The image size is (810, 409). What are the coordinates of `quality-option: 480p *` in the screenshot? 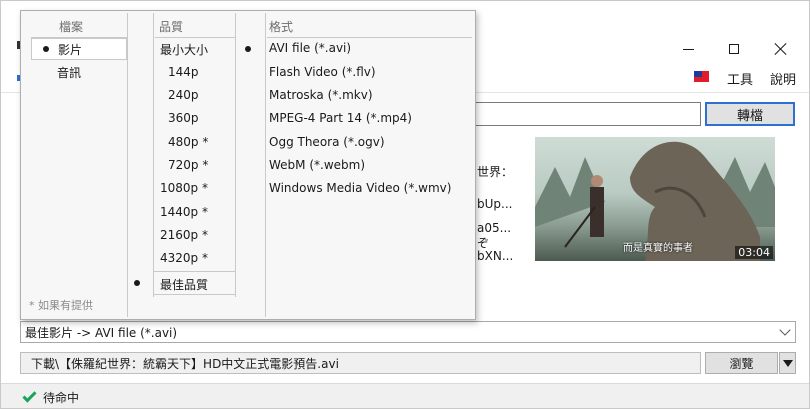 It's located at (188, 142).